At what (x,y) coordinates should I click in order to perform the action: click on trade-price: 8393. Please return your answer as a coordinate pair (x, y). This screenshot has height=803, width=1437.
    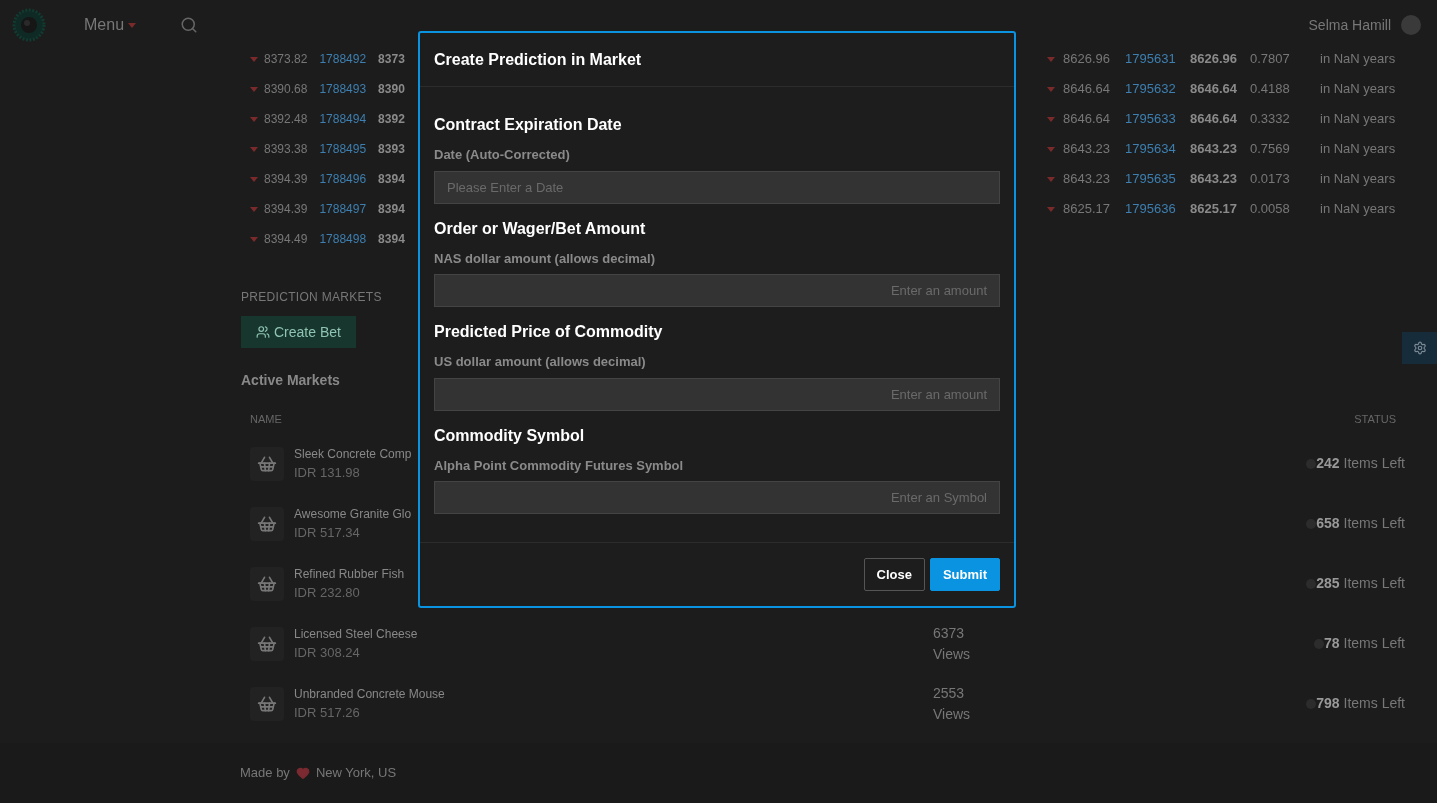
    Looking at the image, I should click on (391, 149).